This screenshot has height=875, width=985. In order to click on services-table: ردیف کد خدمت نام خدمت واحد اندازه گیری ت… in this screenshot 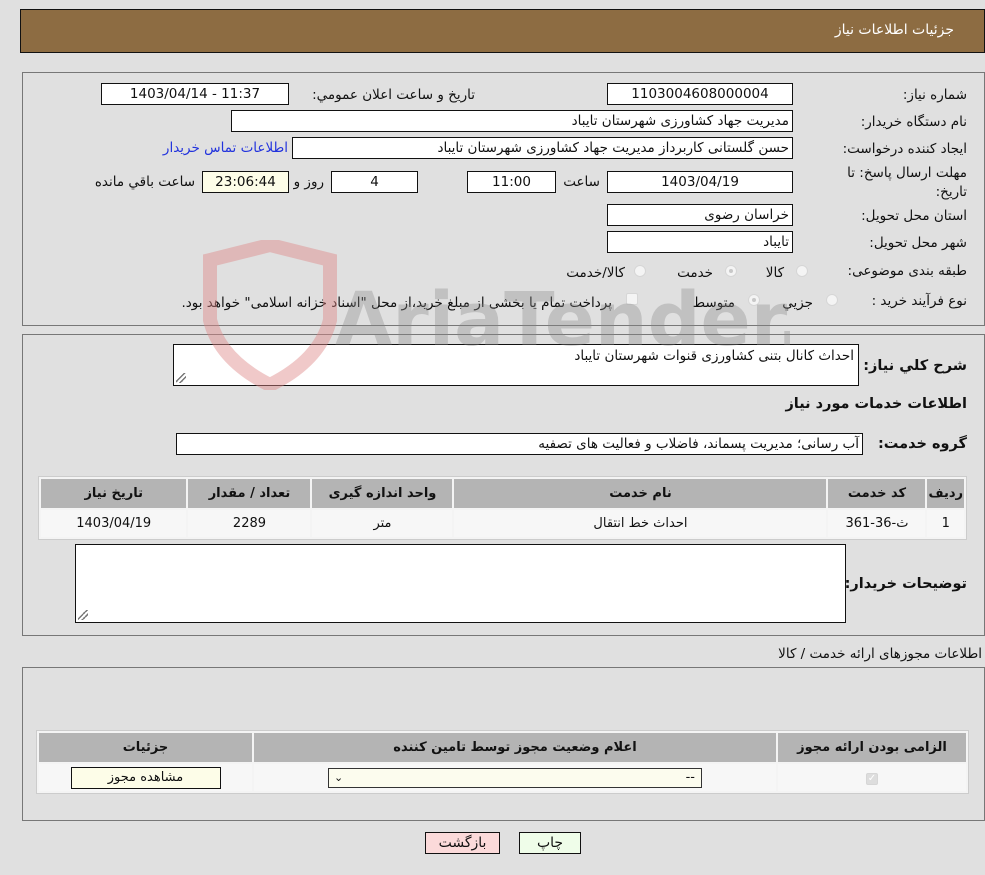, I will do `click(502, 508)`.